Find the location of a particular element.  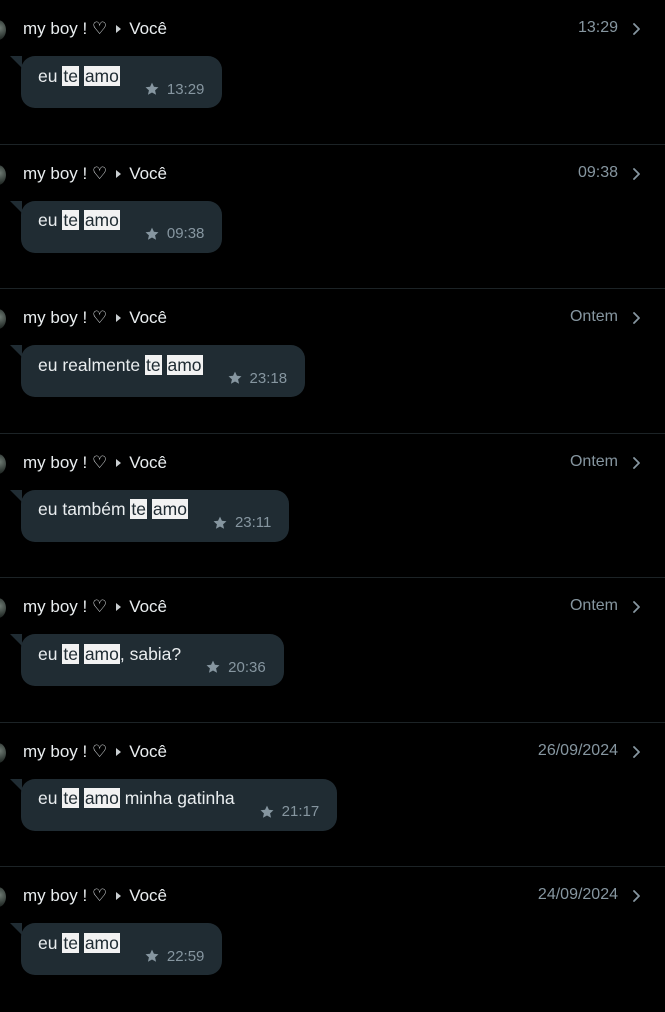

message-text-segment: eu realmente is located at coordinates (92, 364).